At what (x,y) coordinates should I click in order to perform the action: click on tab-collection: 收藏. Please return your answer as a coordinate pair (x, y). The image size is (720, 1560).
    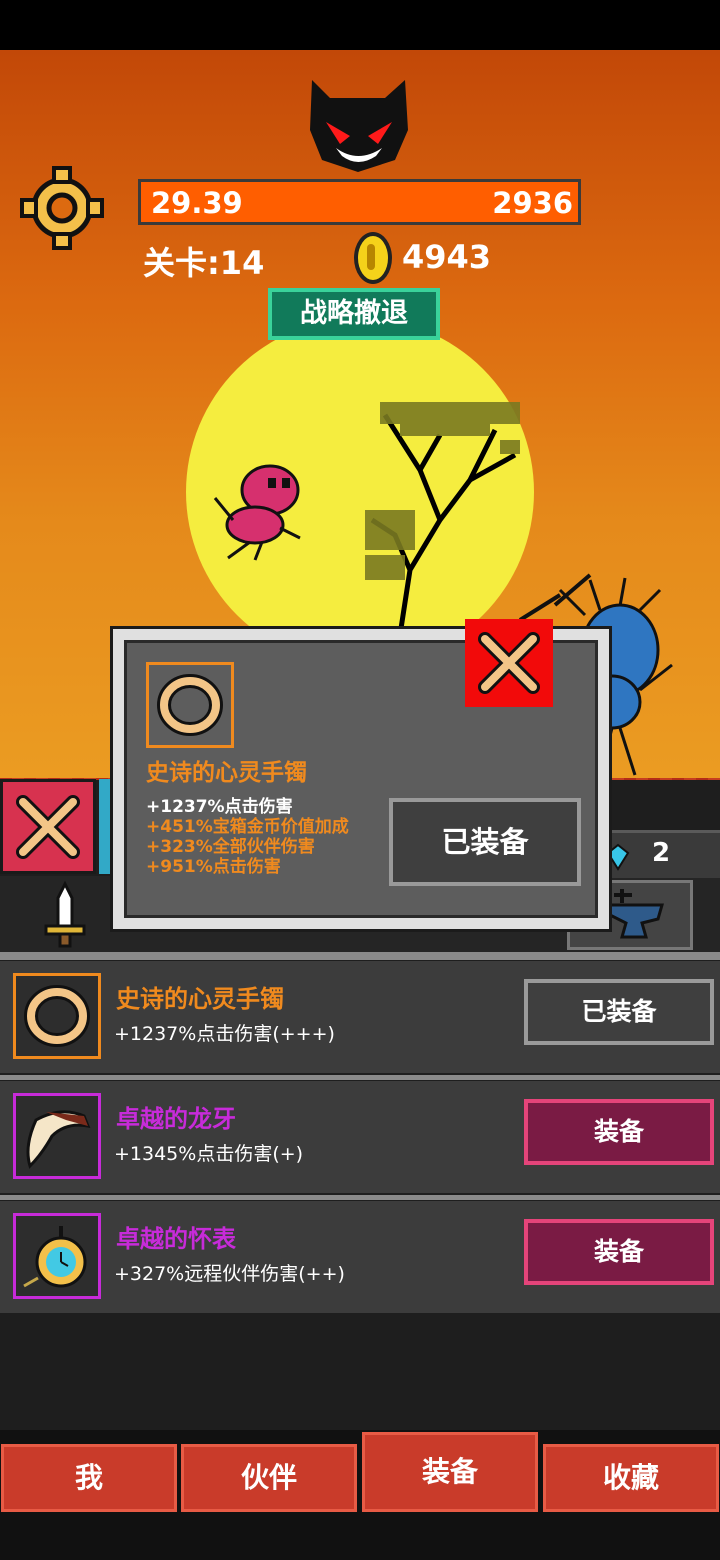
    Looking at the image, I should click on (631, 1478).